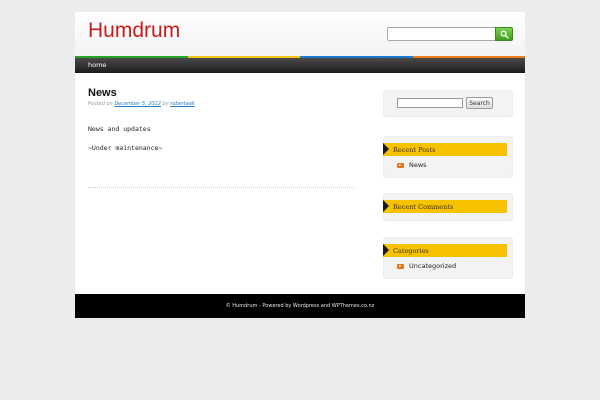  What do you see at coordinates (418, 165) in the screenshot?
I see `recent-post-link: News` at bounding box center [418, 165].